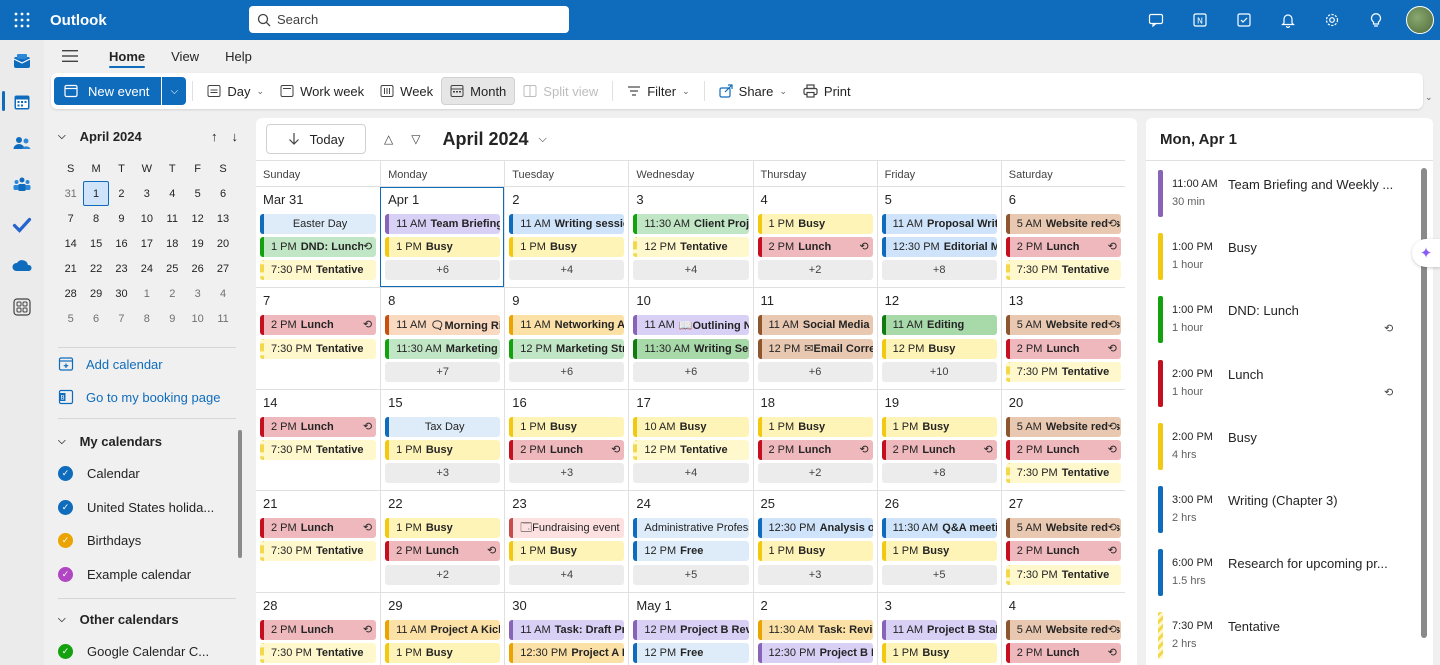 This screenshot has height=665, width=1440. What do you see at coordinates (443, 325) in the screenshot?
I see `calendar-event: 11 AM🗨Morning Ritual` at bounding box center [443, 325].